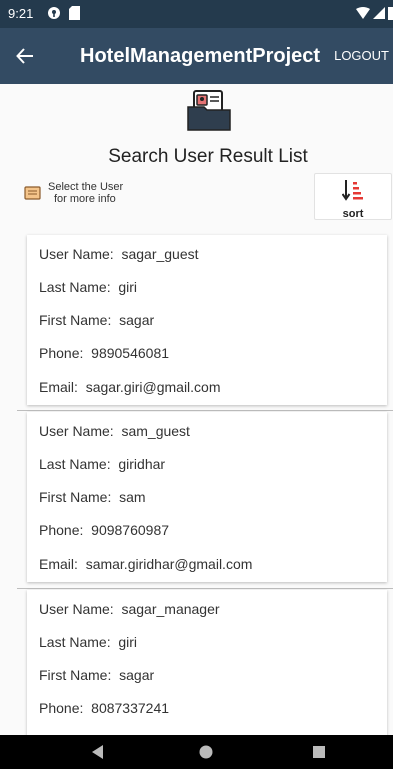 Image resolution: width=393 pixels, height=769 pixels. I want to click on sort-descending-icon, so click(352, 190).